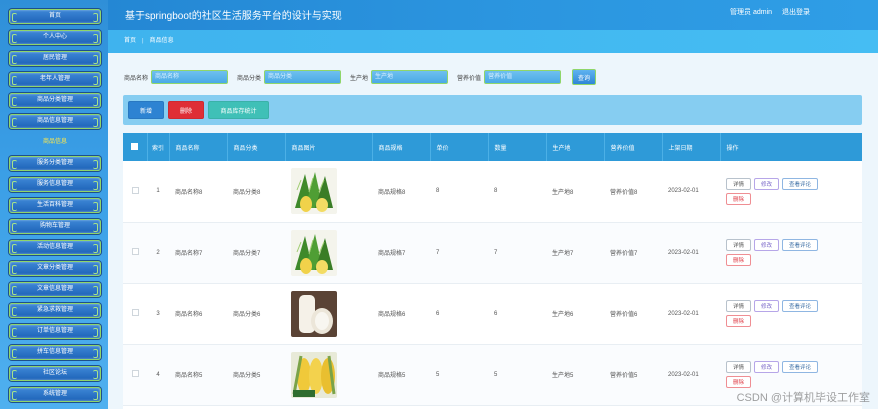  What do you see at coordinates (247, 254) in the screenshot?
I see `cell-category: 商品分类7` at bounding box center [247, 254].